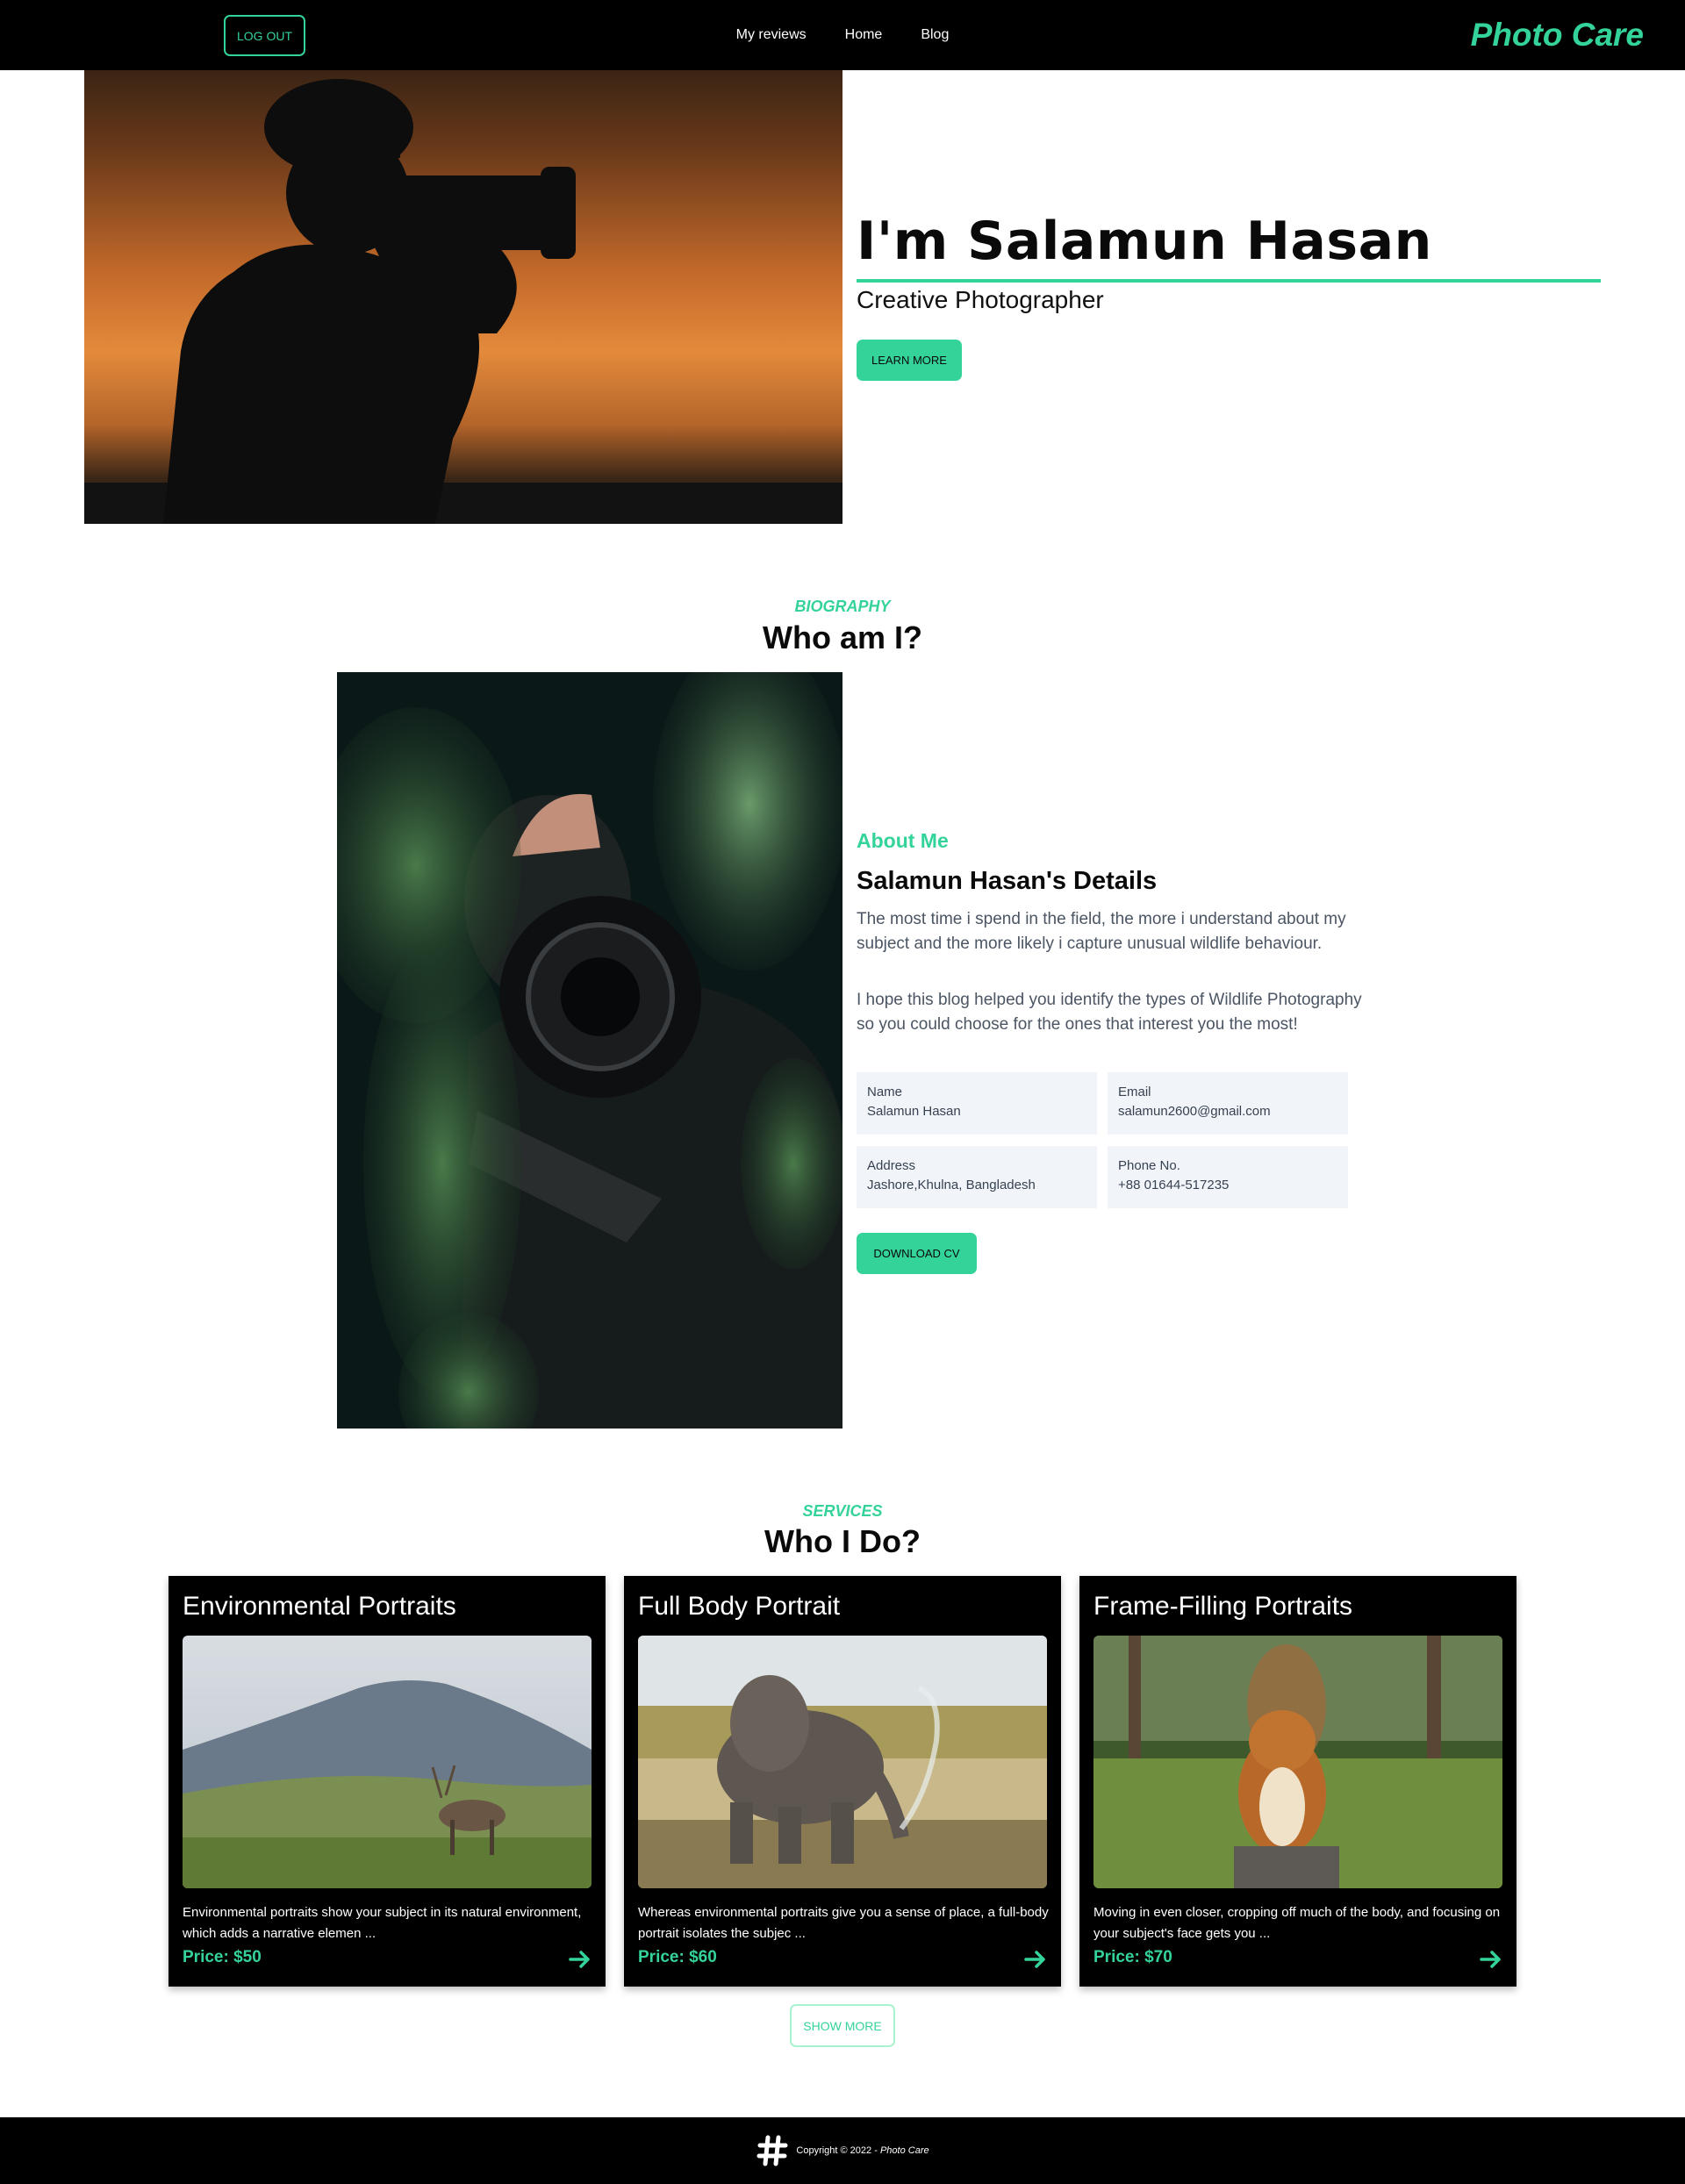  I want to click on brand-logo-text: Photo Care, so click(1557, 35).